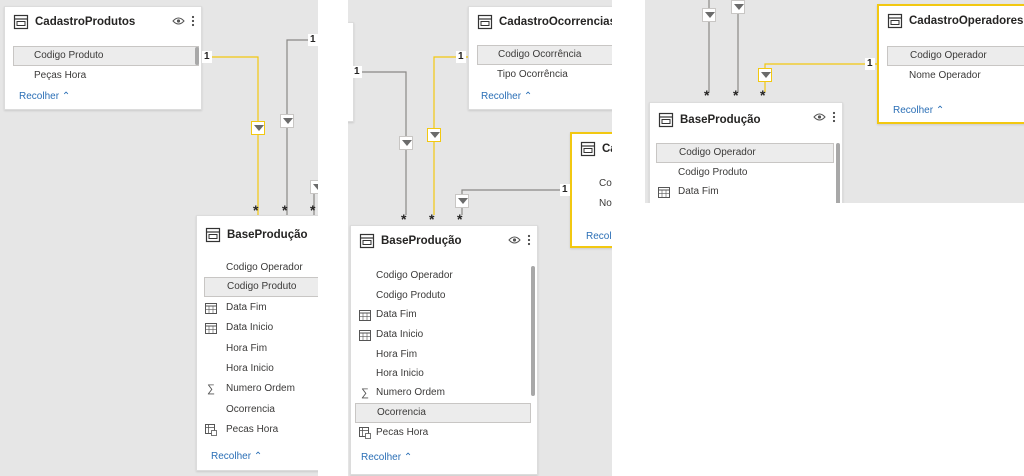 This screenshot has width=1024, height=476. What do you see at coordinates (544, 55) in the screenshot?
I see `field-codigo-ocorrencia: Codigo Ocorrência` at bounding box center [544, 55].